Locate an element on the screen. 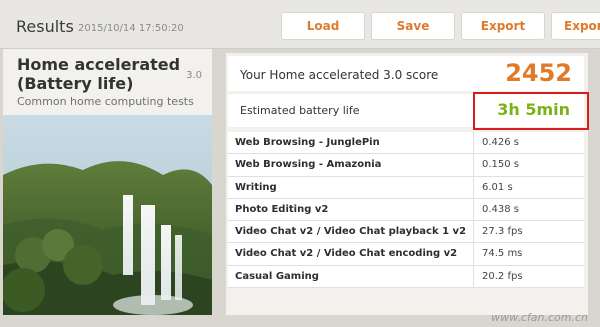  result-value: 27.3 fps is located at coordinates (502, 232).